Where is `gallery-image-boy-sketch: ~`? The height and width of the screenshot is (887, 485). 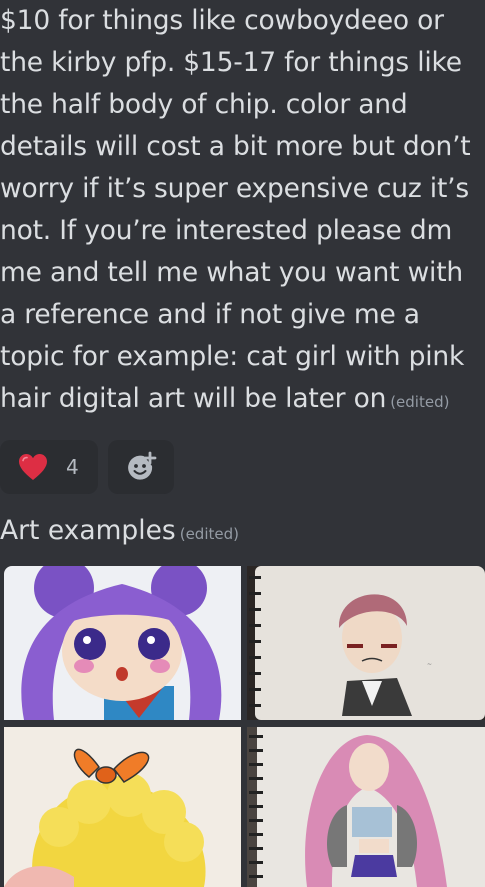 gallery-image-boy-sketch: ~ is located at coordinates (366, 643).